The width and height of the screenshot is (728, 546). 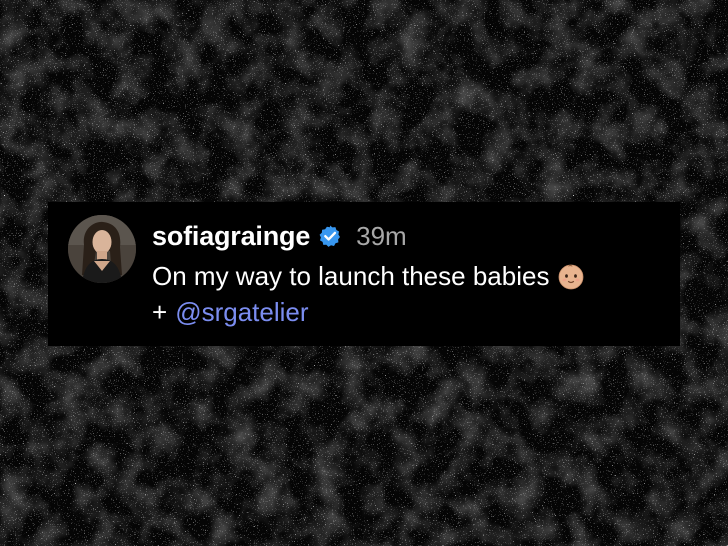 What do you see at coordinates (160, 312) in the screenshot?
I see `caption-plus: +` at bounding box center [160, 312].